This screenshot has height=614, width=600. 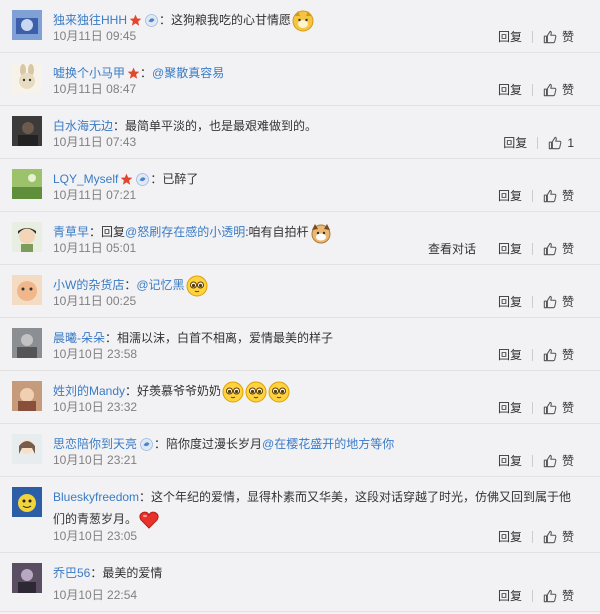 I want to click on comment-username: 嘘换个小马甲, so click(x=89, y=73).